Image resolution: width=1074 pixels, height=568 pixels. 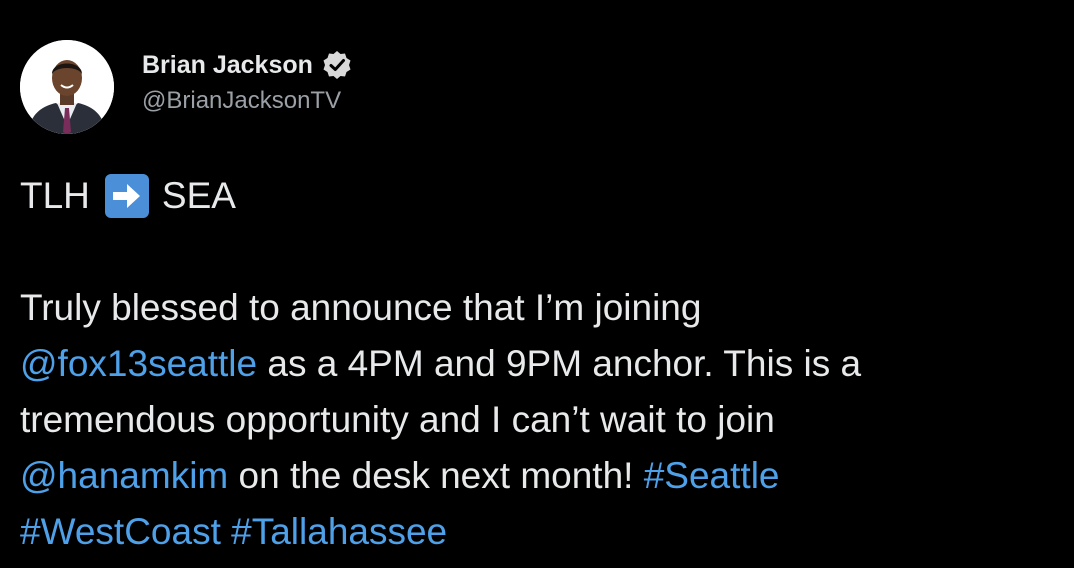 I want to click on display-name: Brian Jackson, so click(x=227, y=65).